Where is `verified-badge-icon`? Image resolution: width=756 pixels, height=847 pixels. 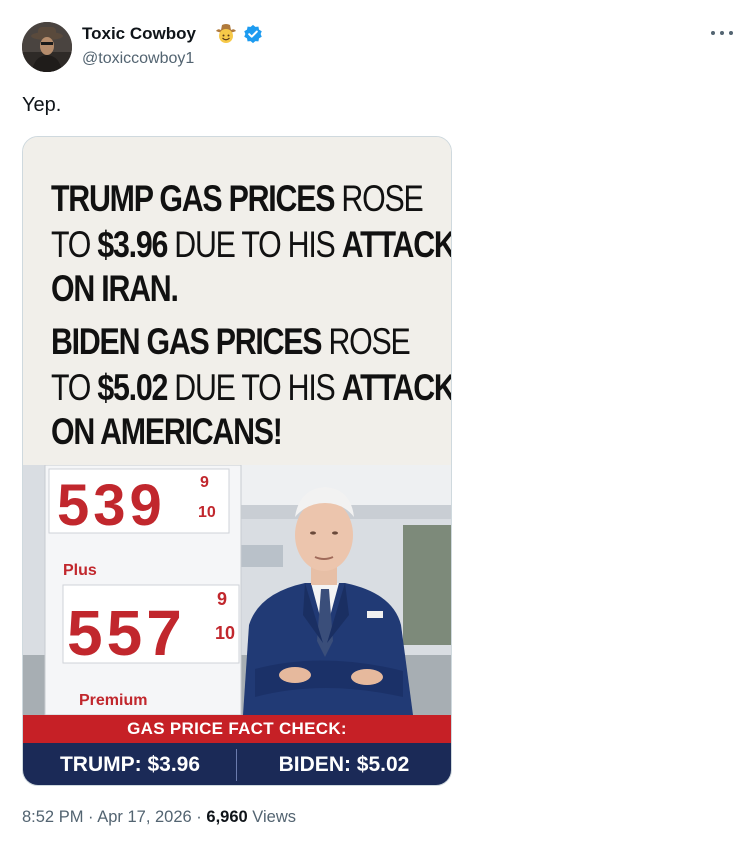 verified-badge-icon is located at coordinates (253, 34).